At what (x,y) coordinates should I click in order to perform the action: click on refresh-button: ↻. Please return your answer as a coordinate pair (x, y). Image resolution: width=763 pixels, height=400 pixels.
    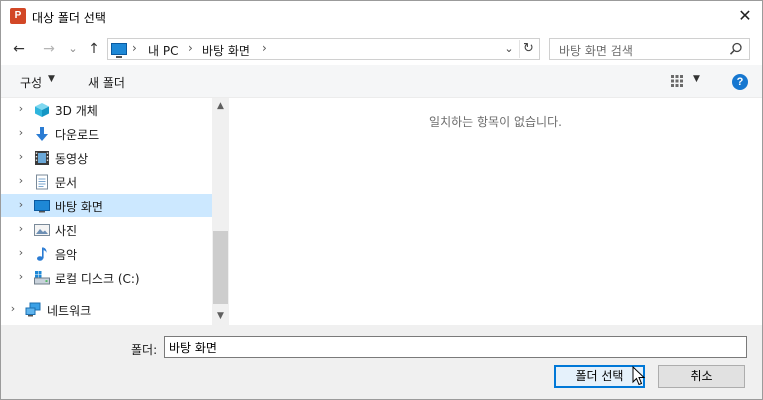
    Looking at the image, I should click on (528, 49).